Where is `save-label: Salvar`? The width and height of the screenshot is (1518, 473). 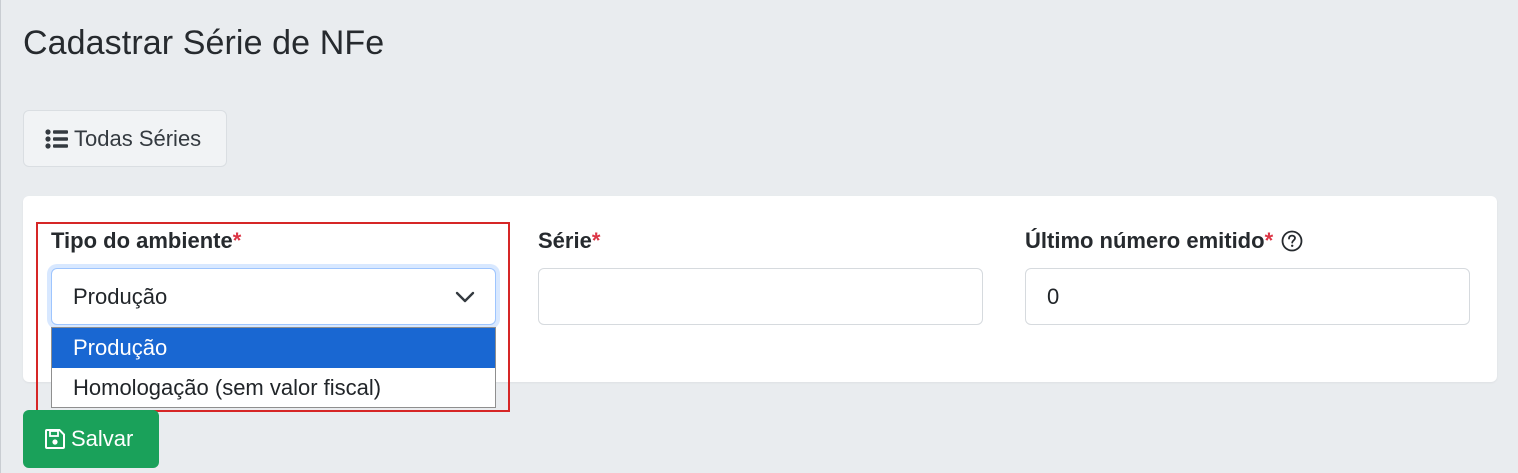 save-label: Salvar is located at coordinates (102, 438).